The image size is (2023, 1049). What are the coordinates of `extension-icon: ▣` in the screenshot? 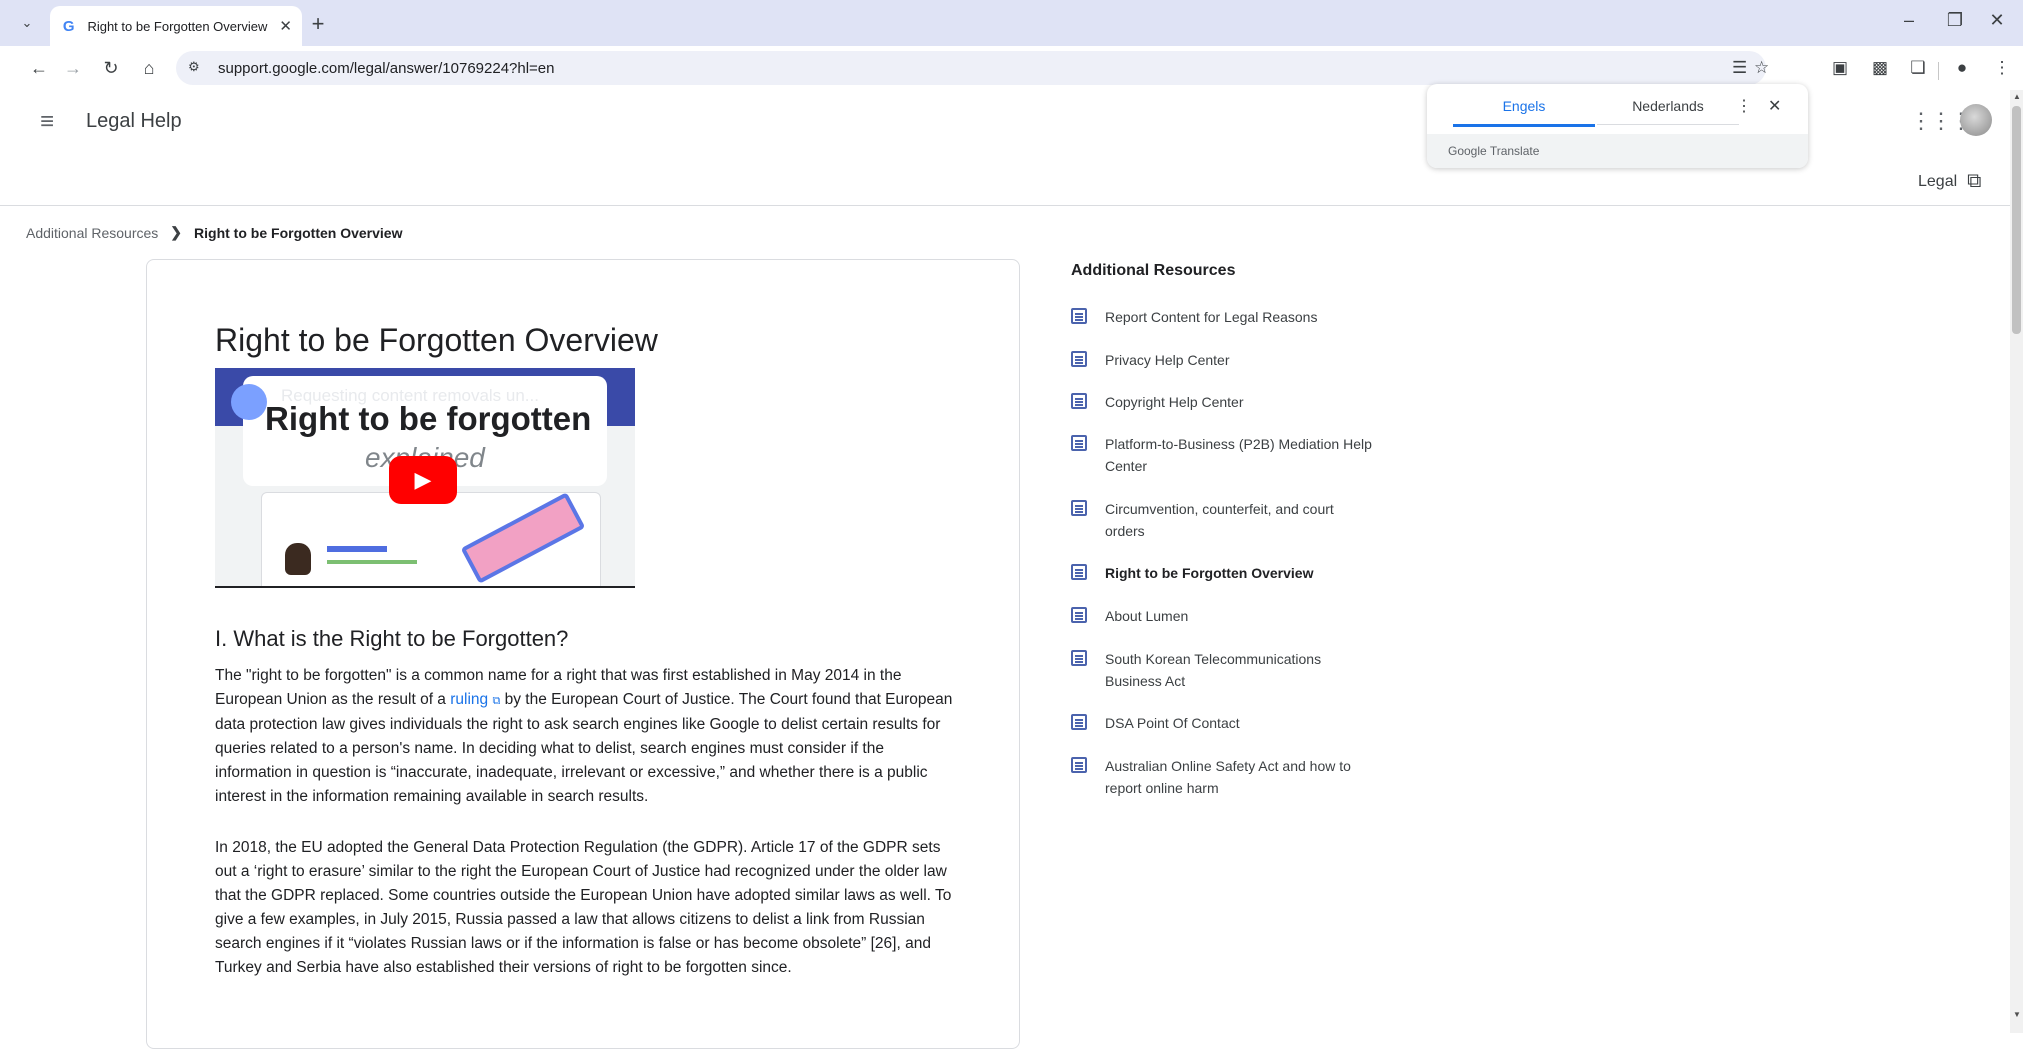 It's located at (1840, 68).